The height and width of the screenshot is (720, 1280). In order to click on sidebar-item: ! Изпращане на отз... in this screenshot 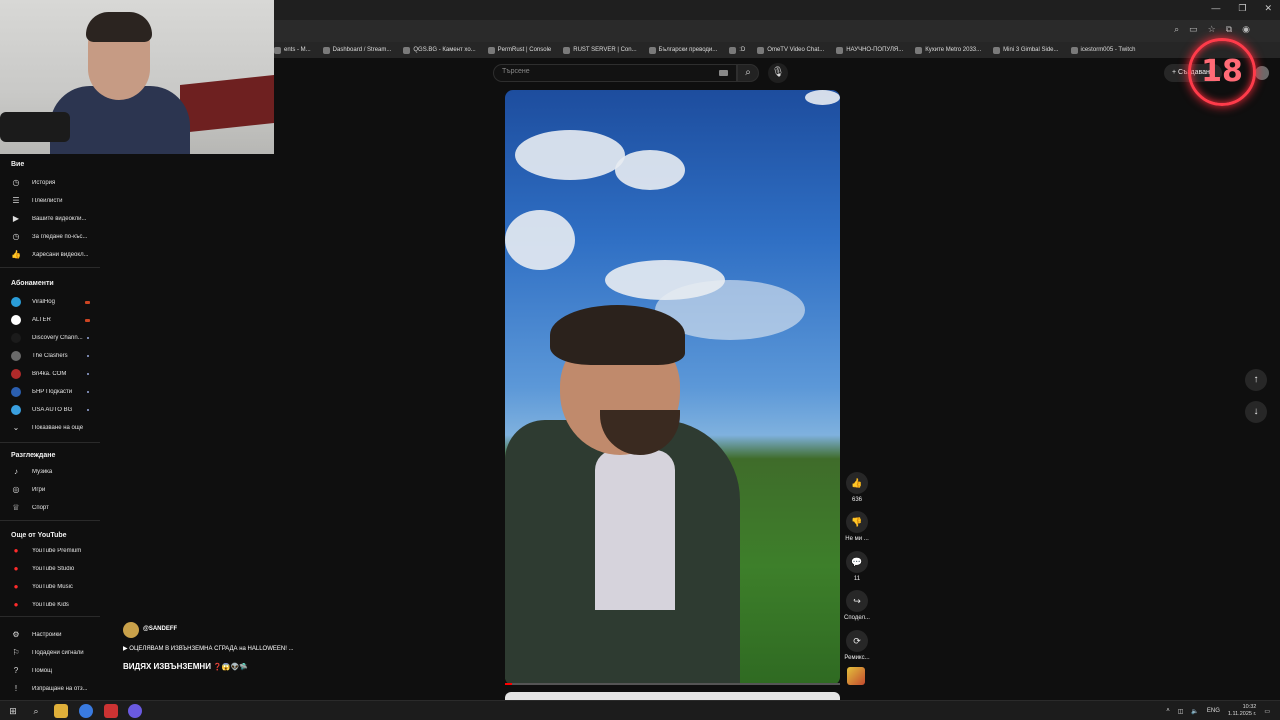, I will do `click(52, 689)`.